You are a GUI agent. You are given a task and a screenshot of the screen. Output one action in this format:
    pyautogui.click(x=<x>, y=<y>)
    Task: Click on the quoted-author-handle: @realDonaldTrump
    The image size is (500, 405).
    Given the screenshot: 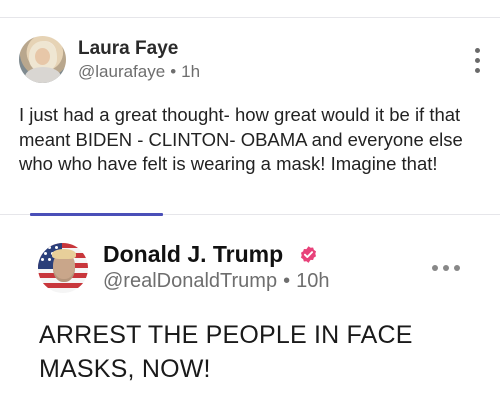 What is the action you would take?
    pyautogui.click(x=190, y=281)
    